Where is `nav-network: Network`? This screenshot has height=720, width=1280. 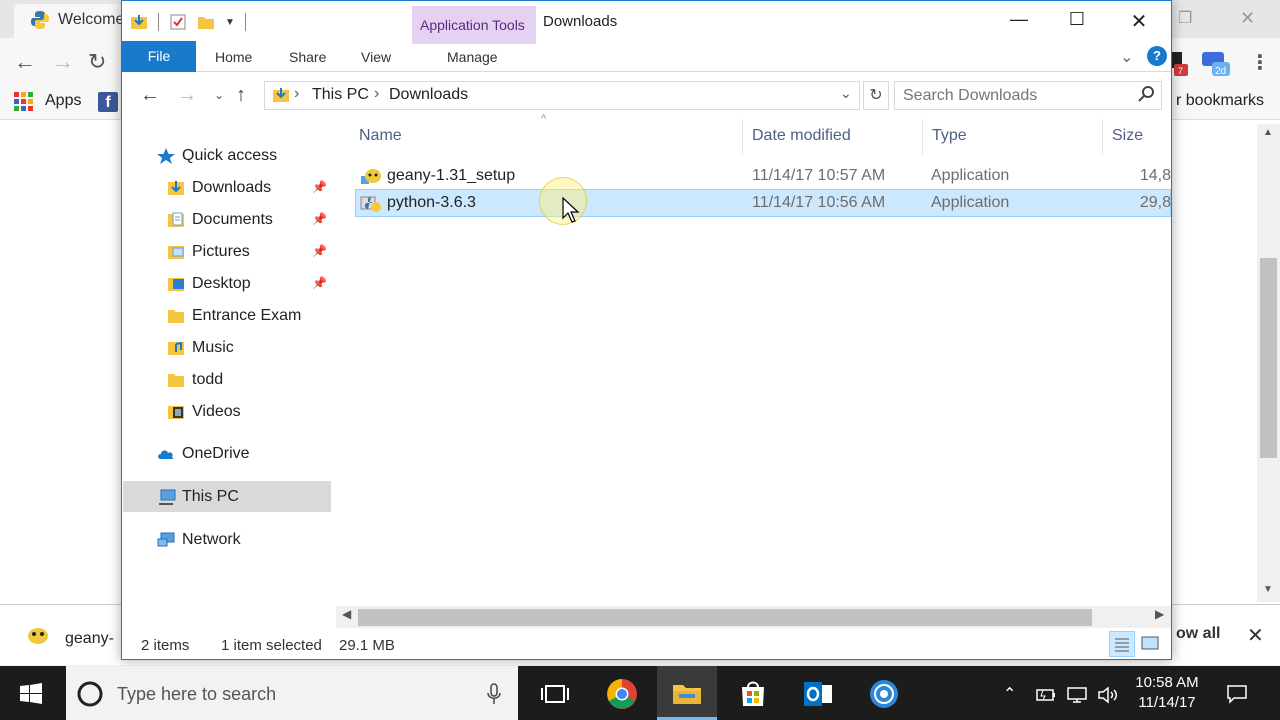 nav-network: Network is located at coordinates (198, 540).